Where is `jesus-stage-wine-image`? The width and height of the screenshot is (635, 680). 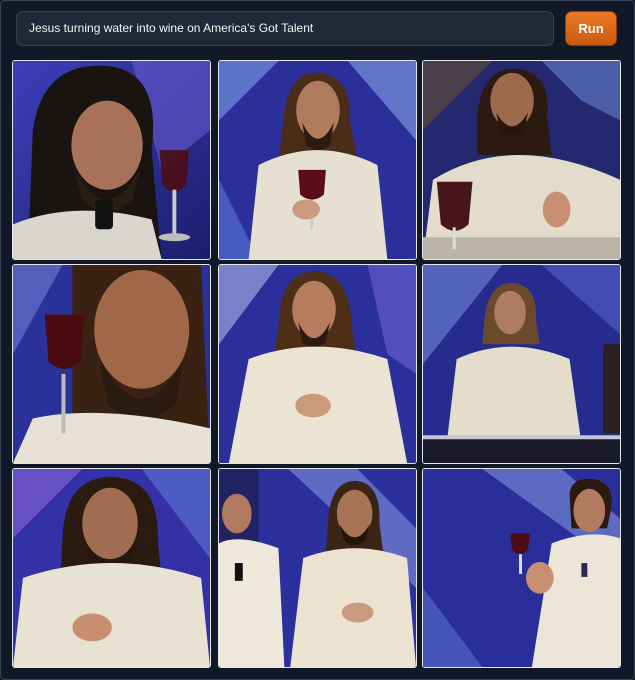
jesus-stage-wine-image is located at coordinates (317, 160).